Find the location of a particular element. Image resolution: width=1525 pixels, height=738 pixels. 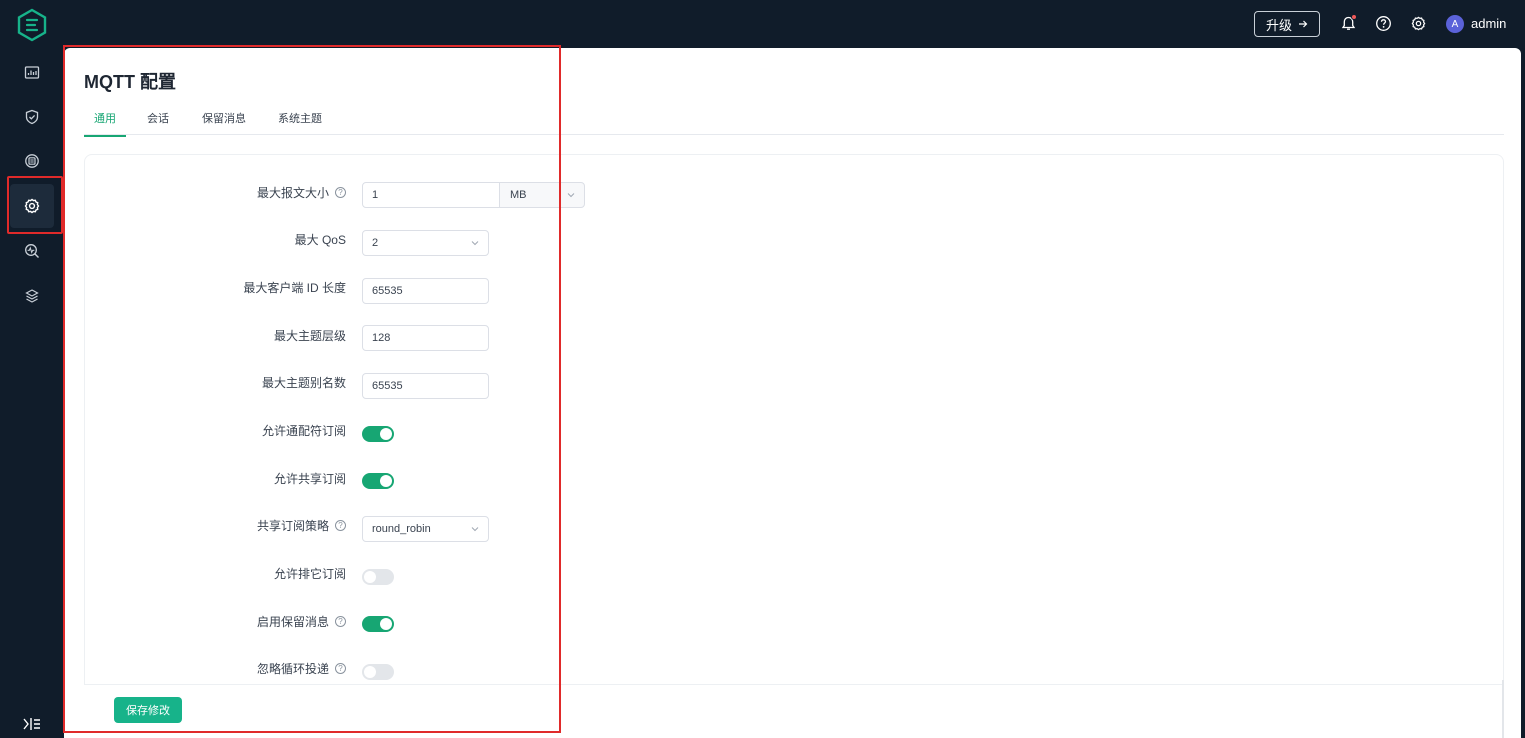

packet-size-unit-select: MB is located at coordinates (542, 195).